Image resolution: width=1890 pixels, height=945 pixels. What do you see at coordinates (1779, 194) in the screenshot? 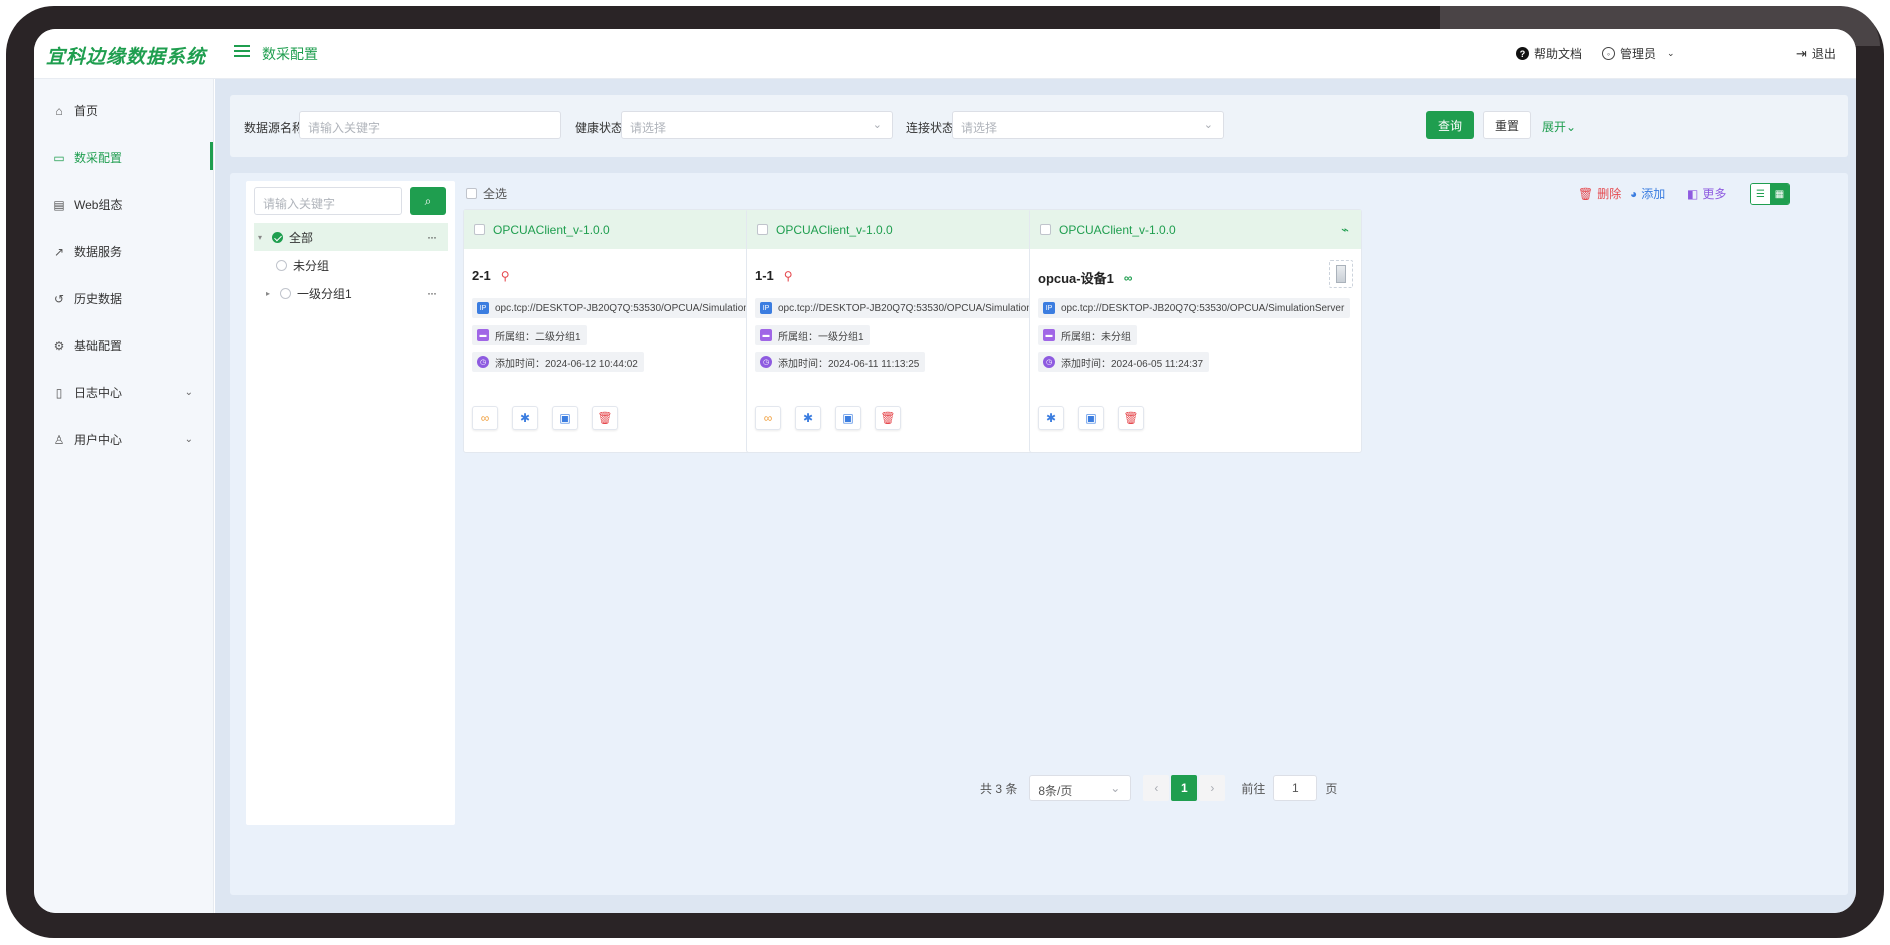
I see `grid-view-icon: ▦` at bounding box center [1779, 194].